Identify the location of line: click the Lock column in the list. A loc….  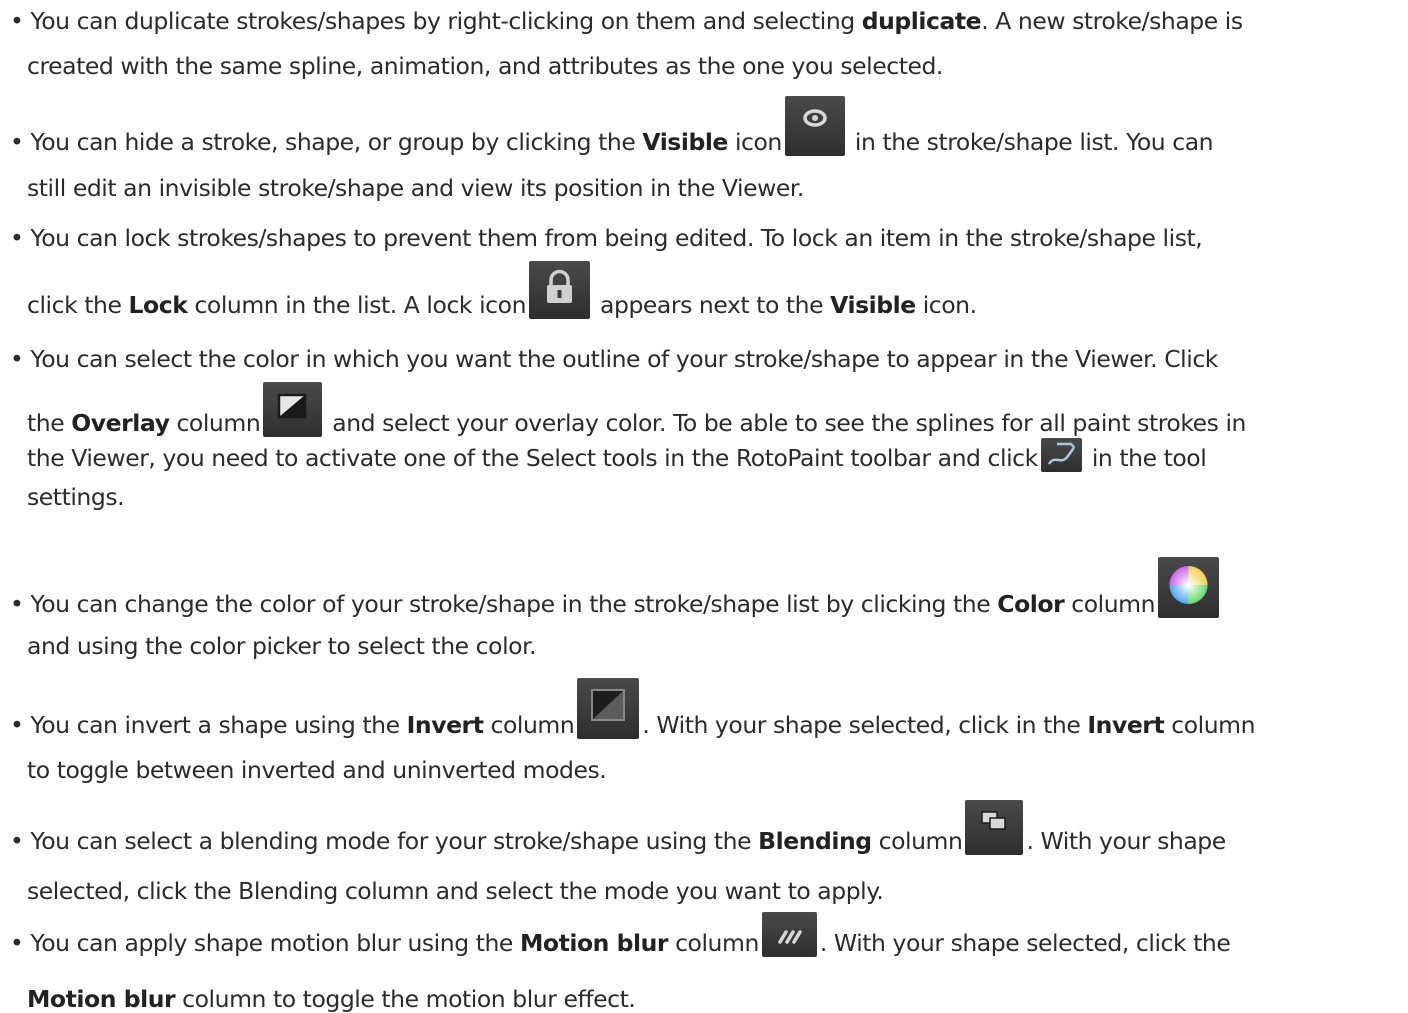
(502, 290).